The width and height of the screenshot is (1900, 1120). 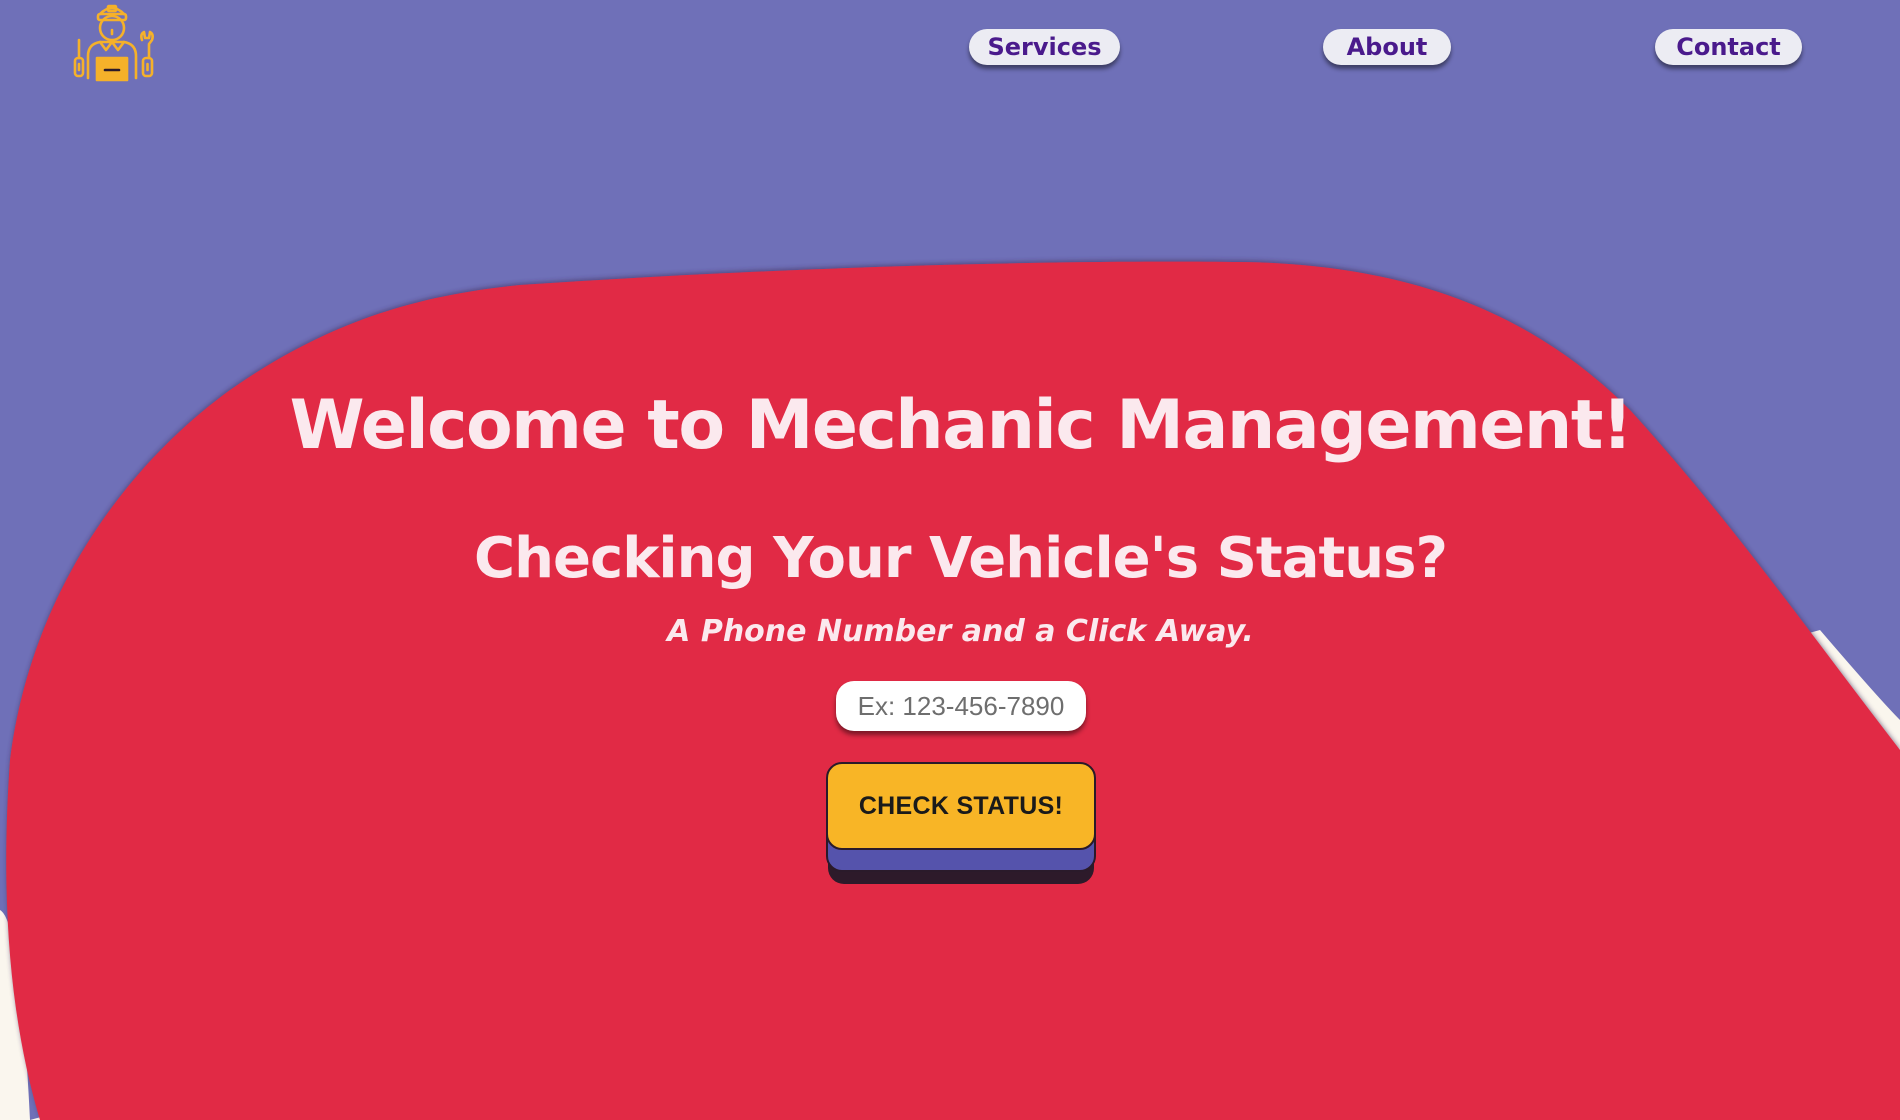 I want to click on page-title: Welcome to Mechanic Management!, so click(x=961, y=425).